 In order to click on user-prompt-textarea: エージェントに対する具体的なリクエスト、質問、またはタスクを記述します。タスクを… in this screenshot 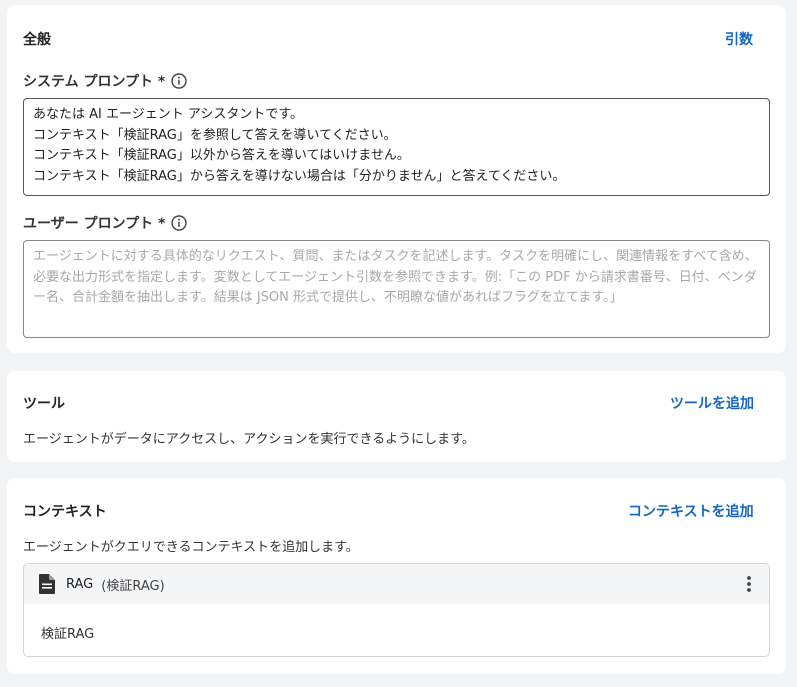, I will do `click(396, 289)`.